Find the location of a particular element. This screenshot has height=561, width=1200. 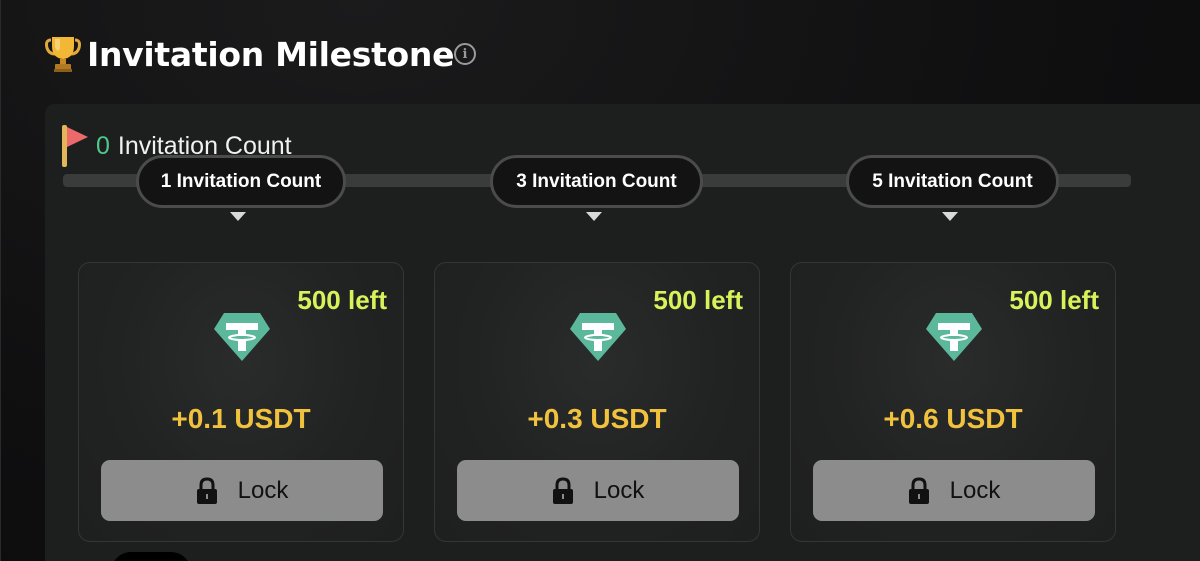

reward-amount: +0.3 USDT is located at coordinates (597, 418).